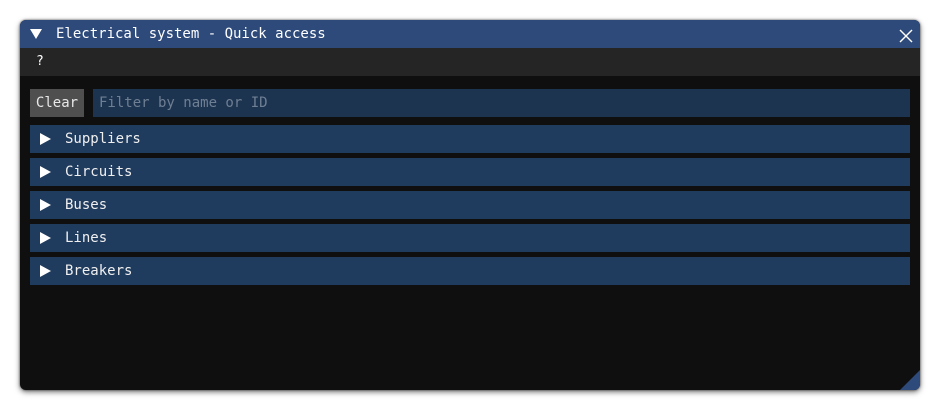 The width and height of the screenshot is (941, 411). Describe the element at coordinates (470, 271) in the screenshot. I see `section-header-breakers: Breakers` at that location.